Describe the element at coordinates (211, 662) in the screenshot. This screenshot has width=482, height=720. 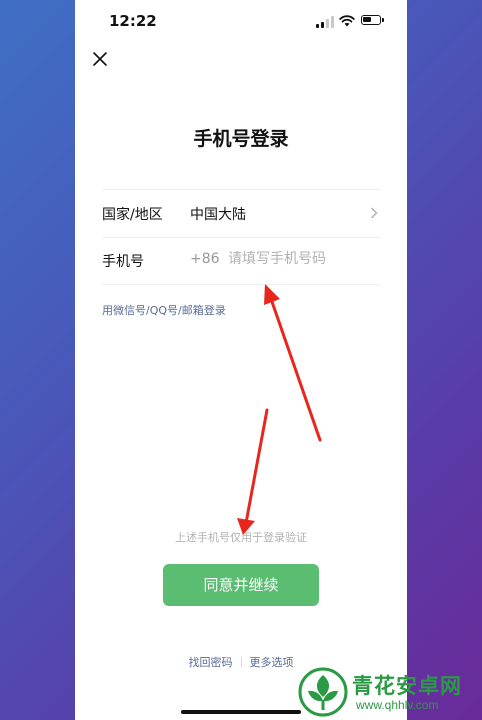
I see `recover-password-link: 找回密码` at that location.